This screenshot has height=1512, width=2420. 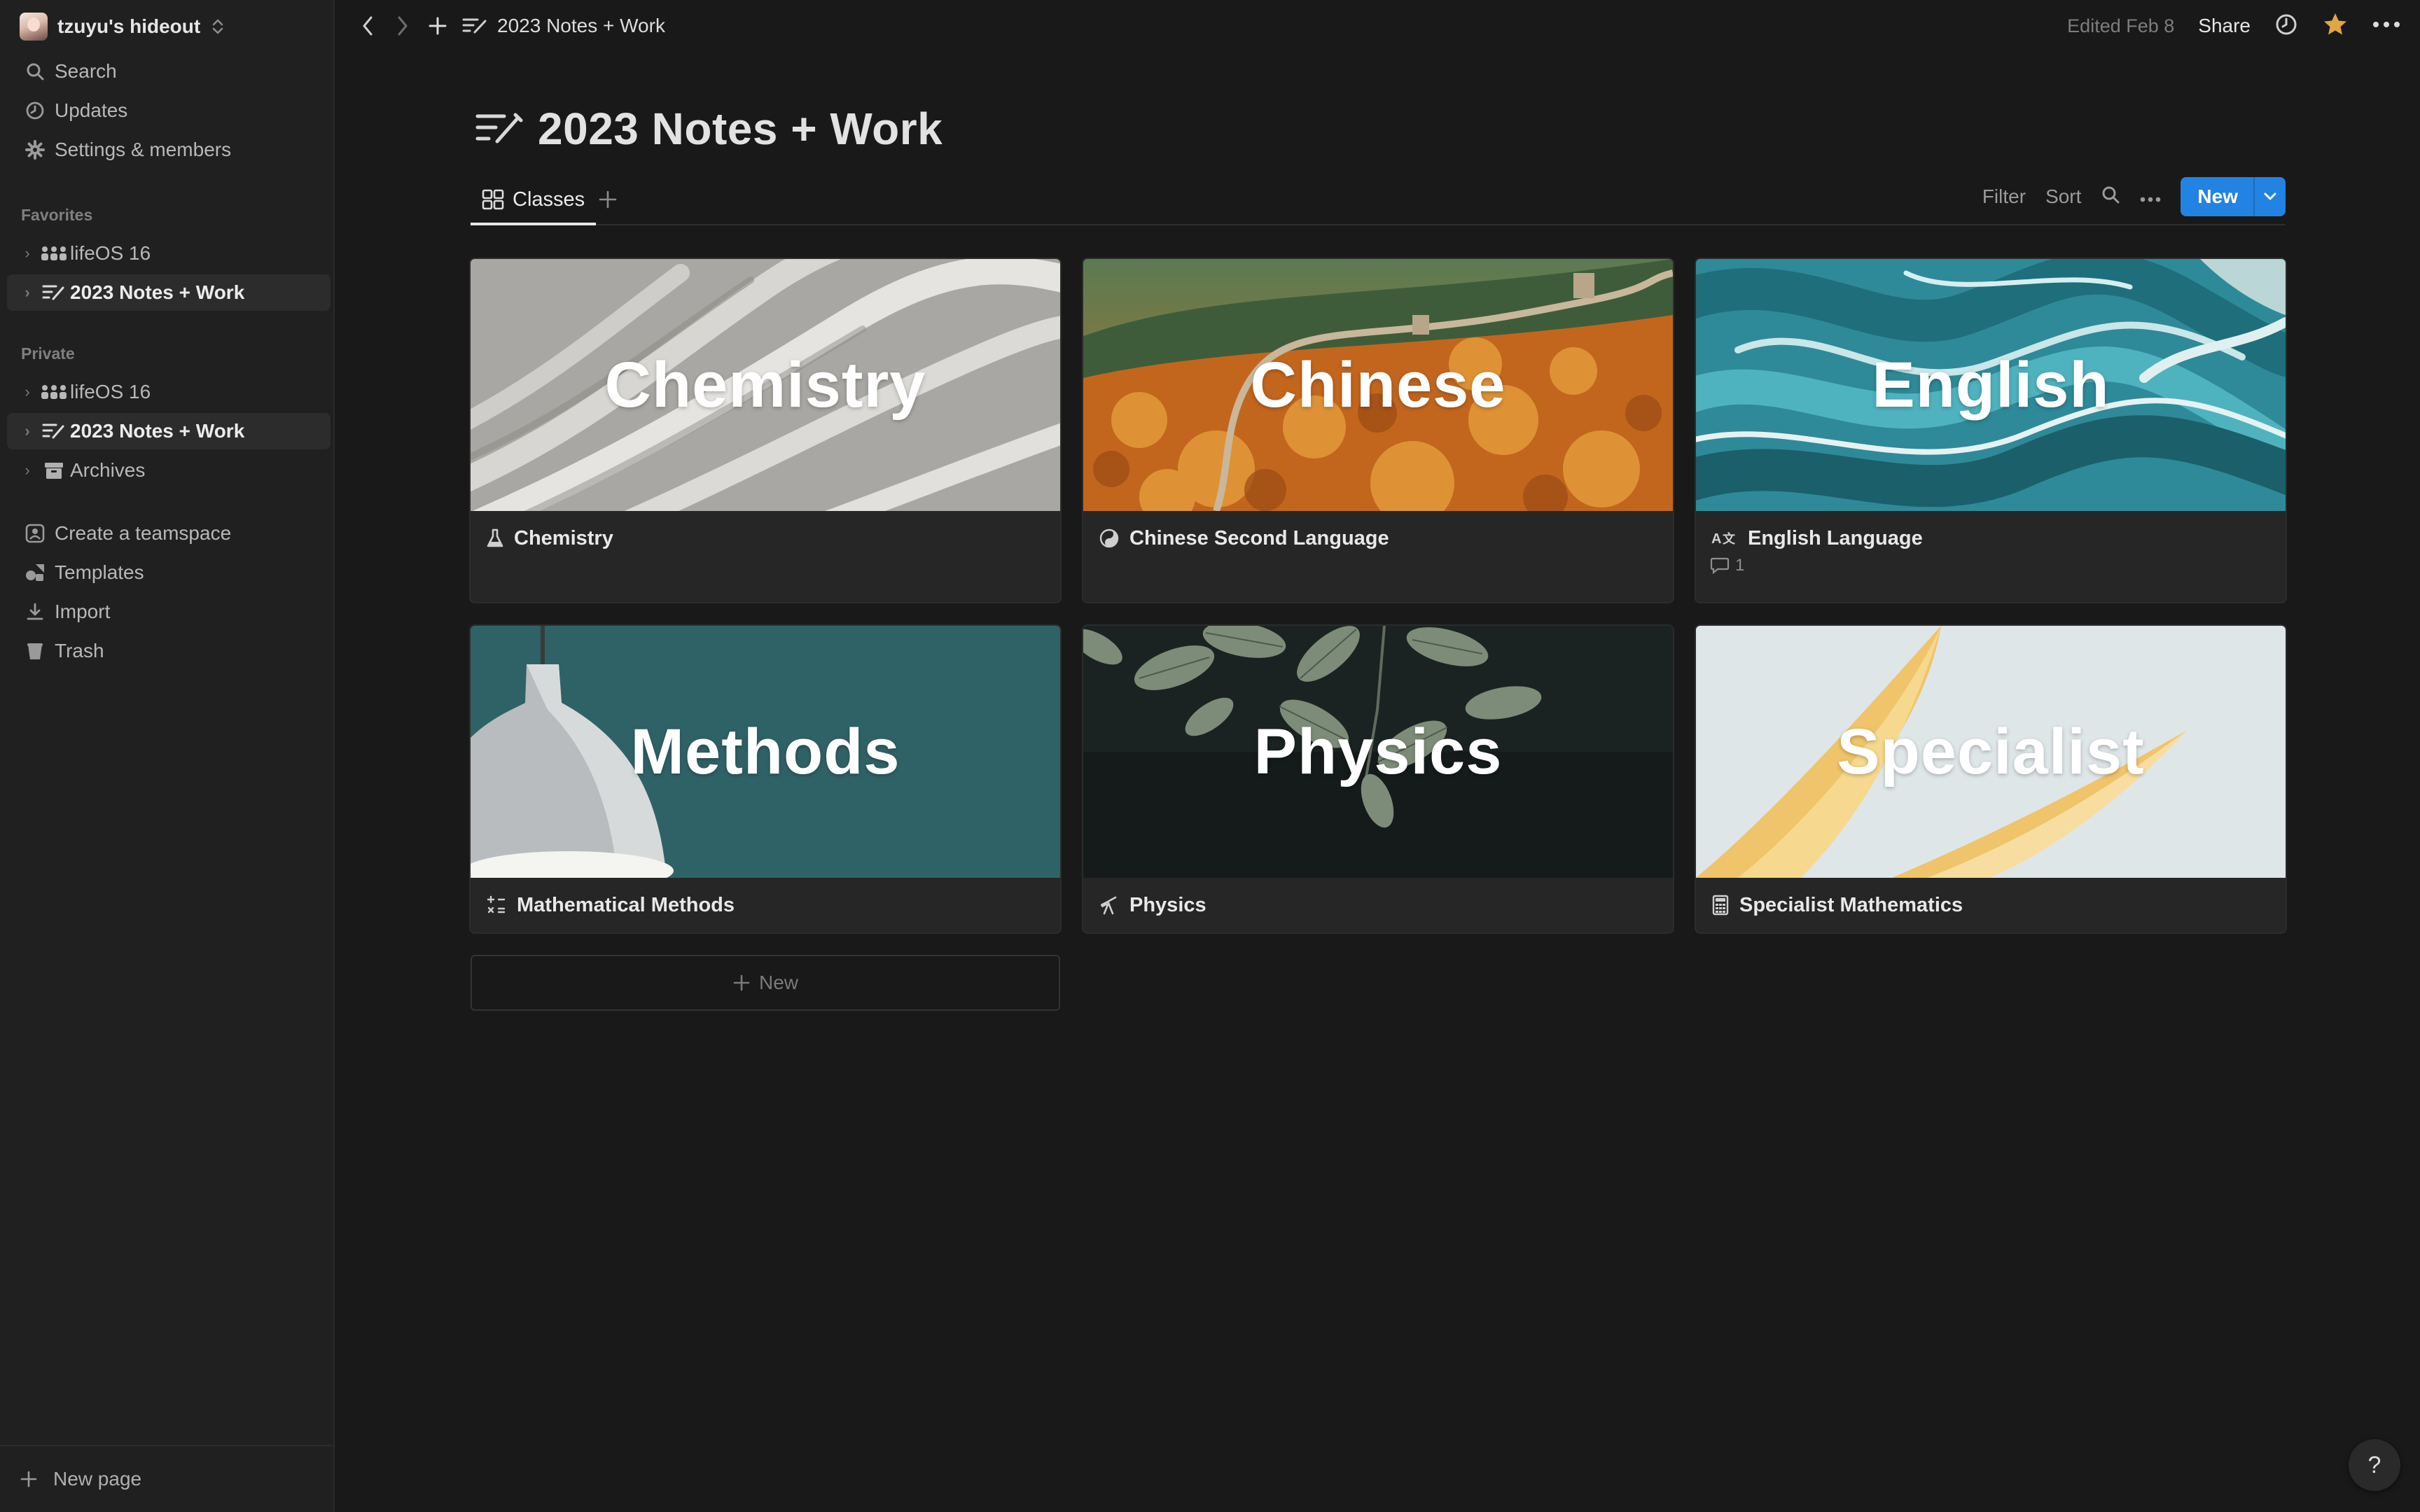 What do you see at coordinates (534, 200) in the screenshot?
I see `tab-classes: Classes` at bounding box center [534, 200].